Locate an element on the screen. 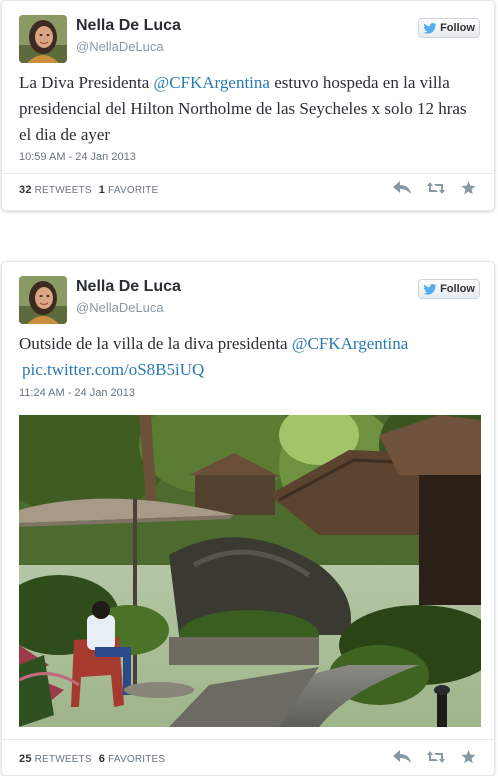 This screenshot has height=776, width=498. media-link: pic.twitter.com/oS8B5iUQ is located at coordinates (113, 369).